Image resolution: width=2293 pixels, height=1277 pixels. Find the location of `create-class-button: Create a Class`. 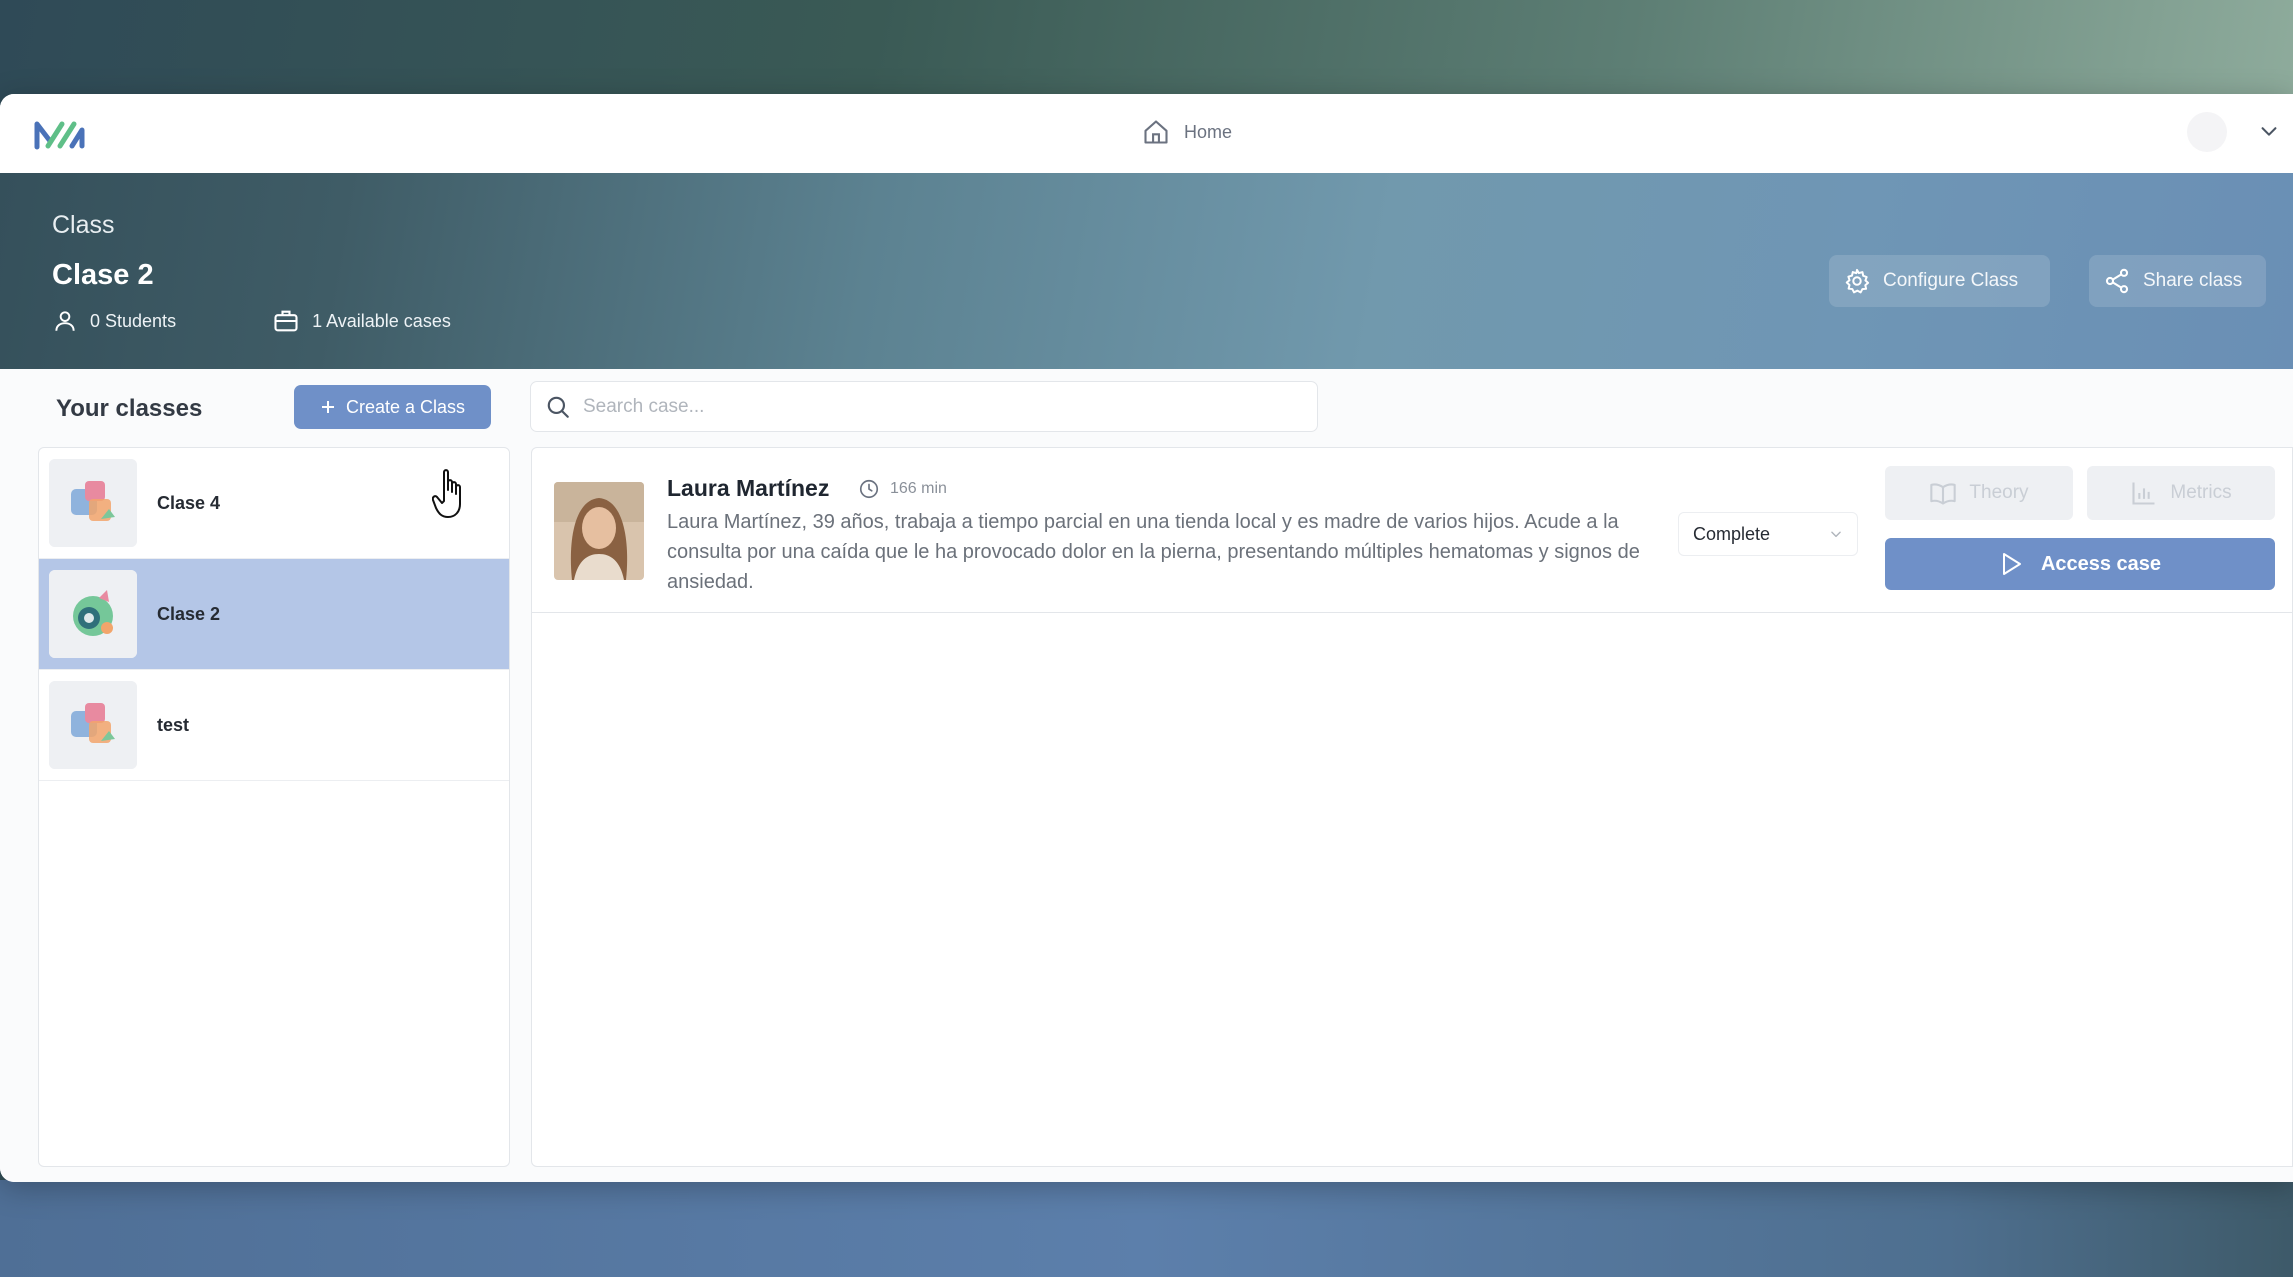

create-class-button: Create a Class is located at coordinates (392, 407).